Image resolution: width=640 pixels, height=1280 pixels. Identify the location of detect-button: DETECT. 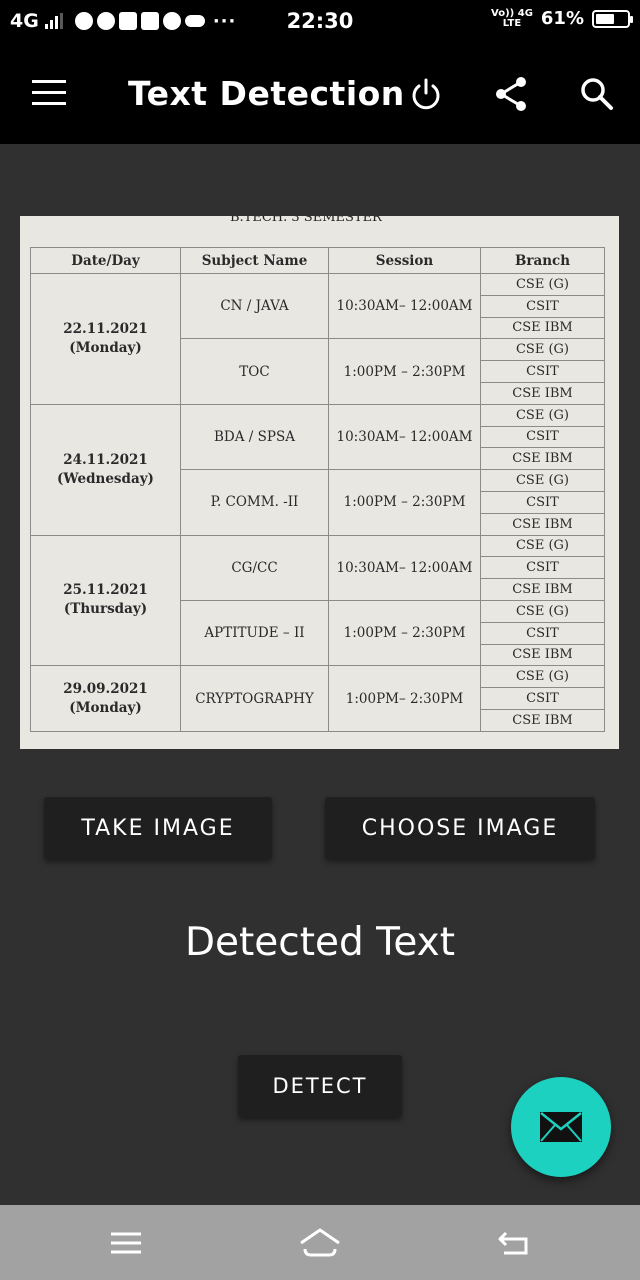
(320, 1086).